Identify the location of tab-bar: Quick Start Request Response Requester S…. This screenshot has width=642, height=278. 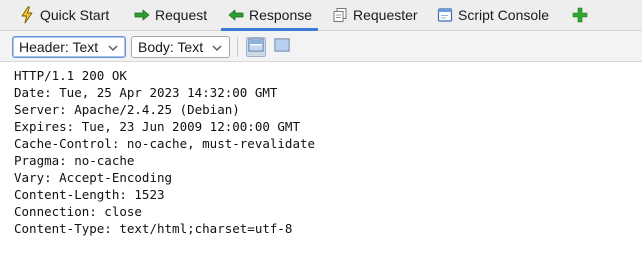
(321, 15).